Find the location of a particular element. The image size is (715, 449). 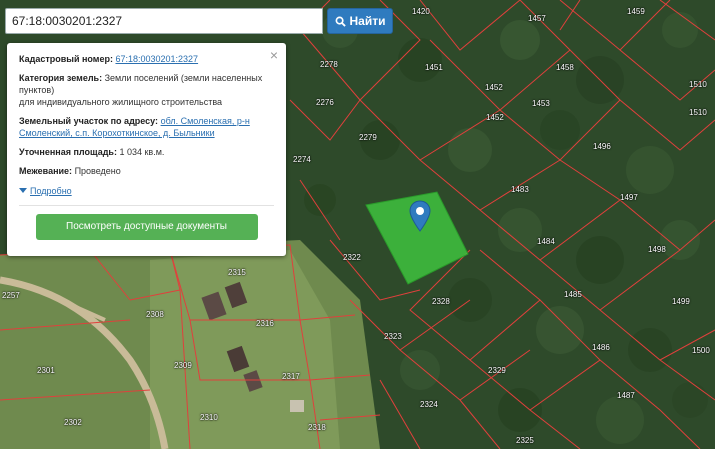

plot-label: 1499 is located at coordinates (681, 301).